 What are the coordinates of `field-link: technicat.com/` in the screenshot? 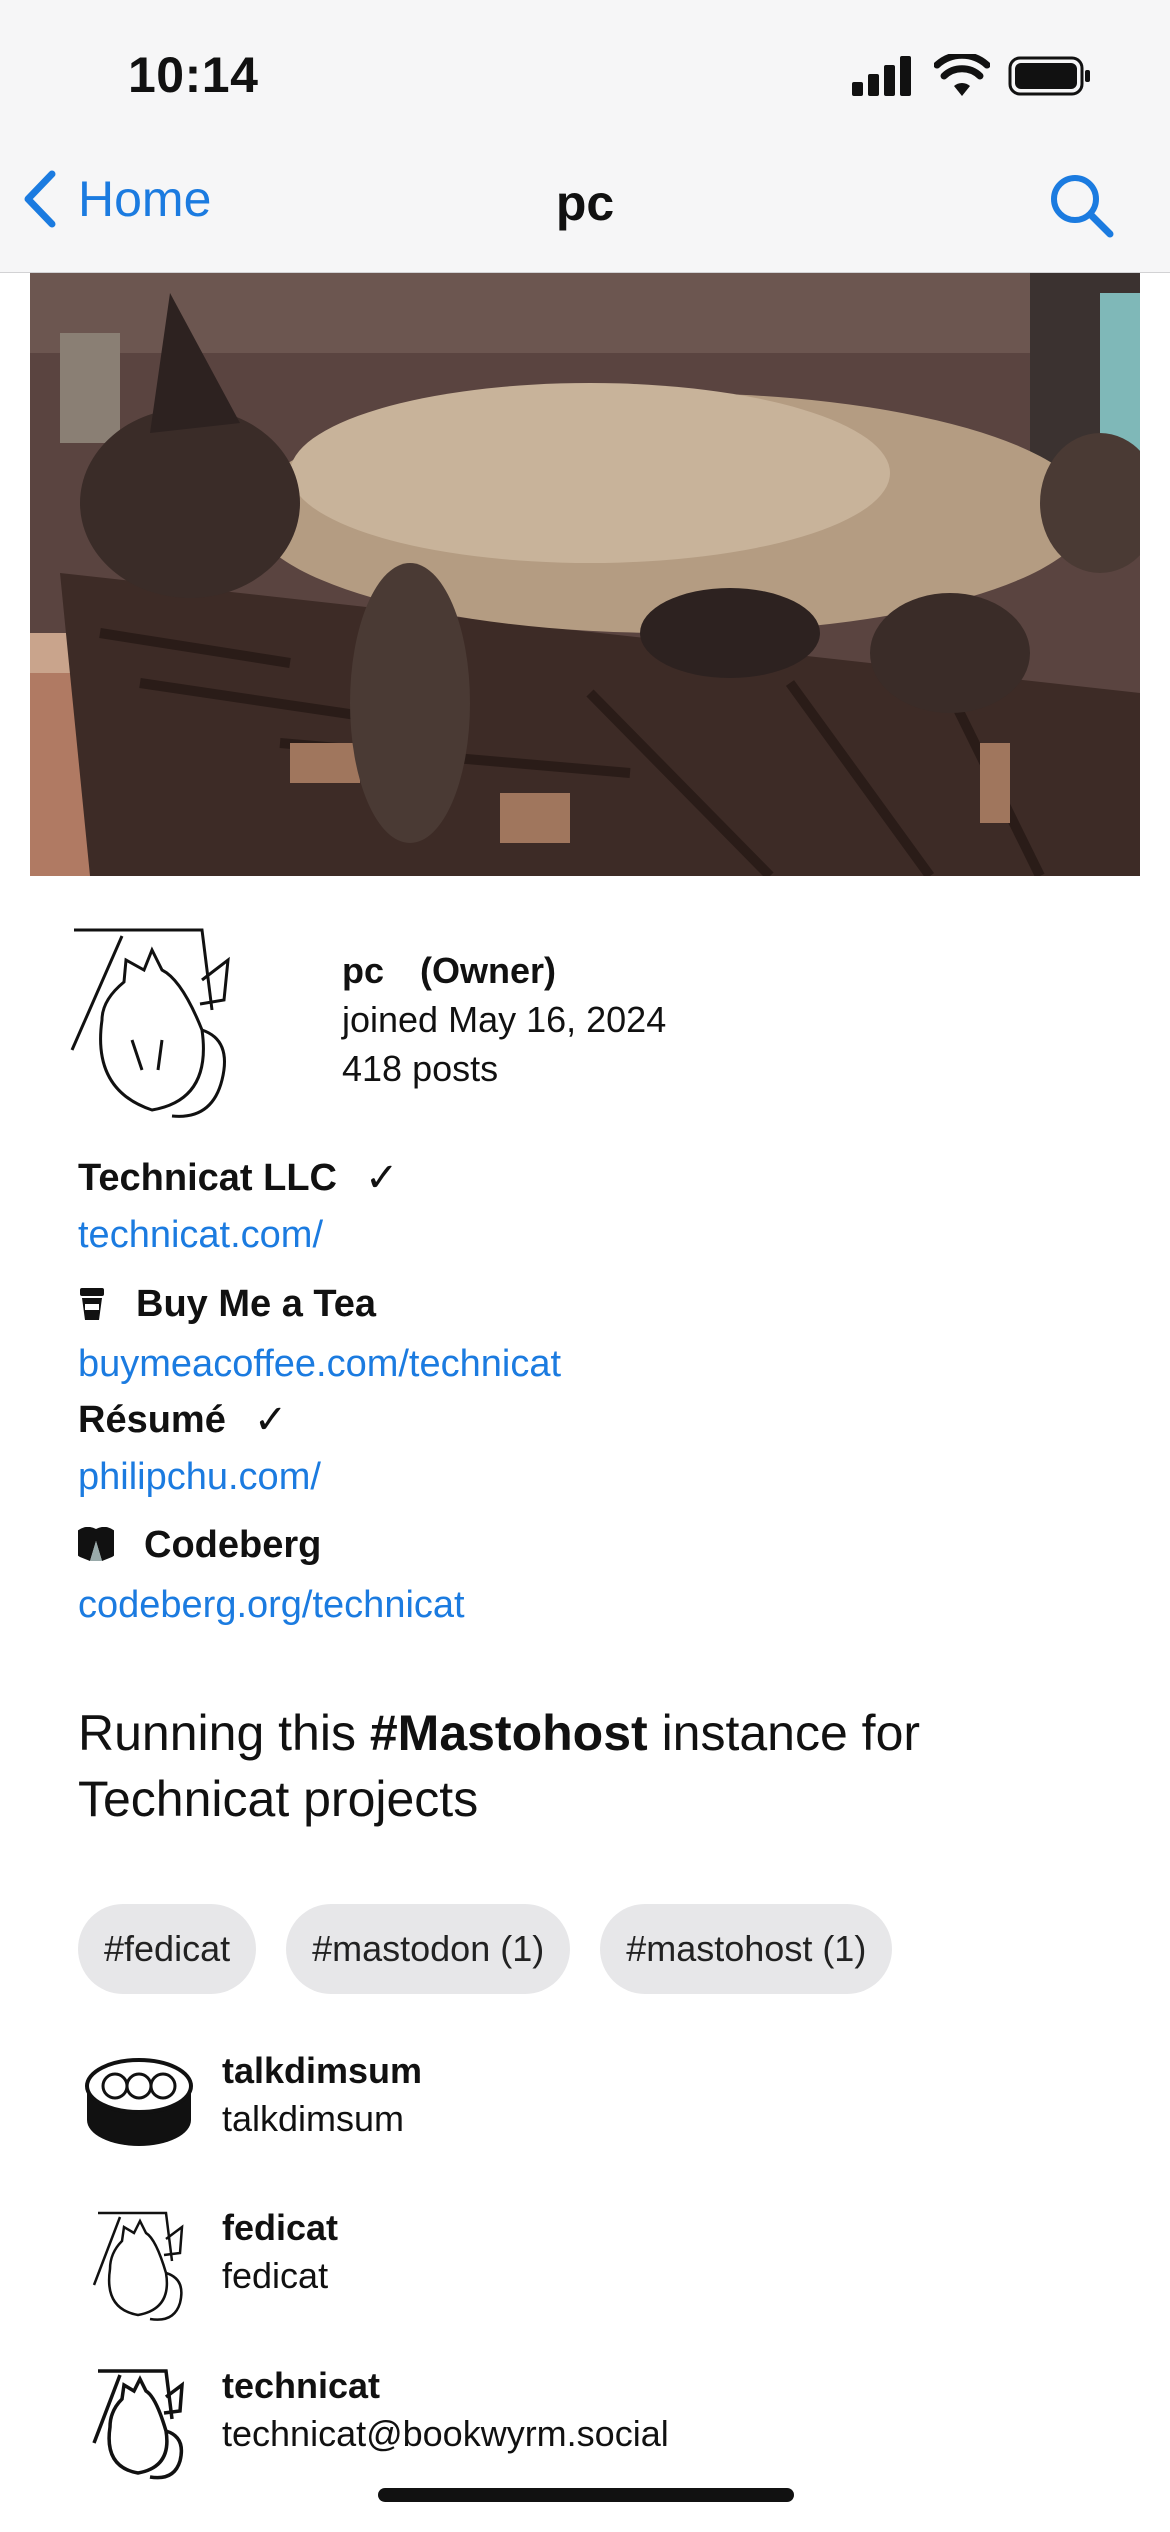 It's located at (238, 1235).